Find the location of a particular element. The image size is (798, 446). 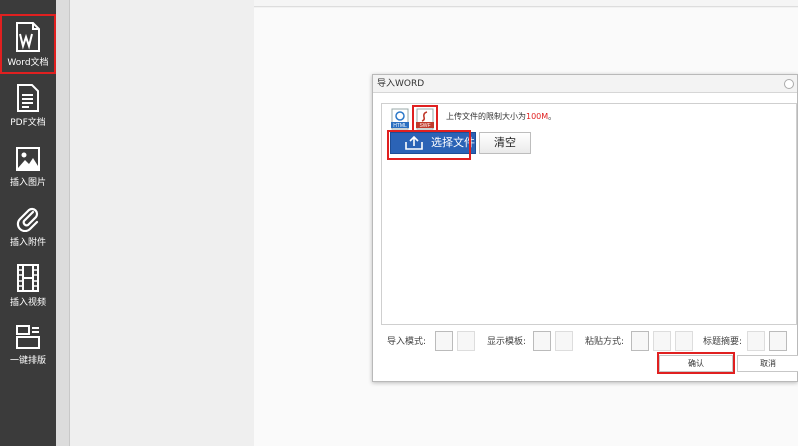

template-a-icon is located at coordinates (542, 341).